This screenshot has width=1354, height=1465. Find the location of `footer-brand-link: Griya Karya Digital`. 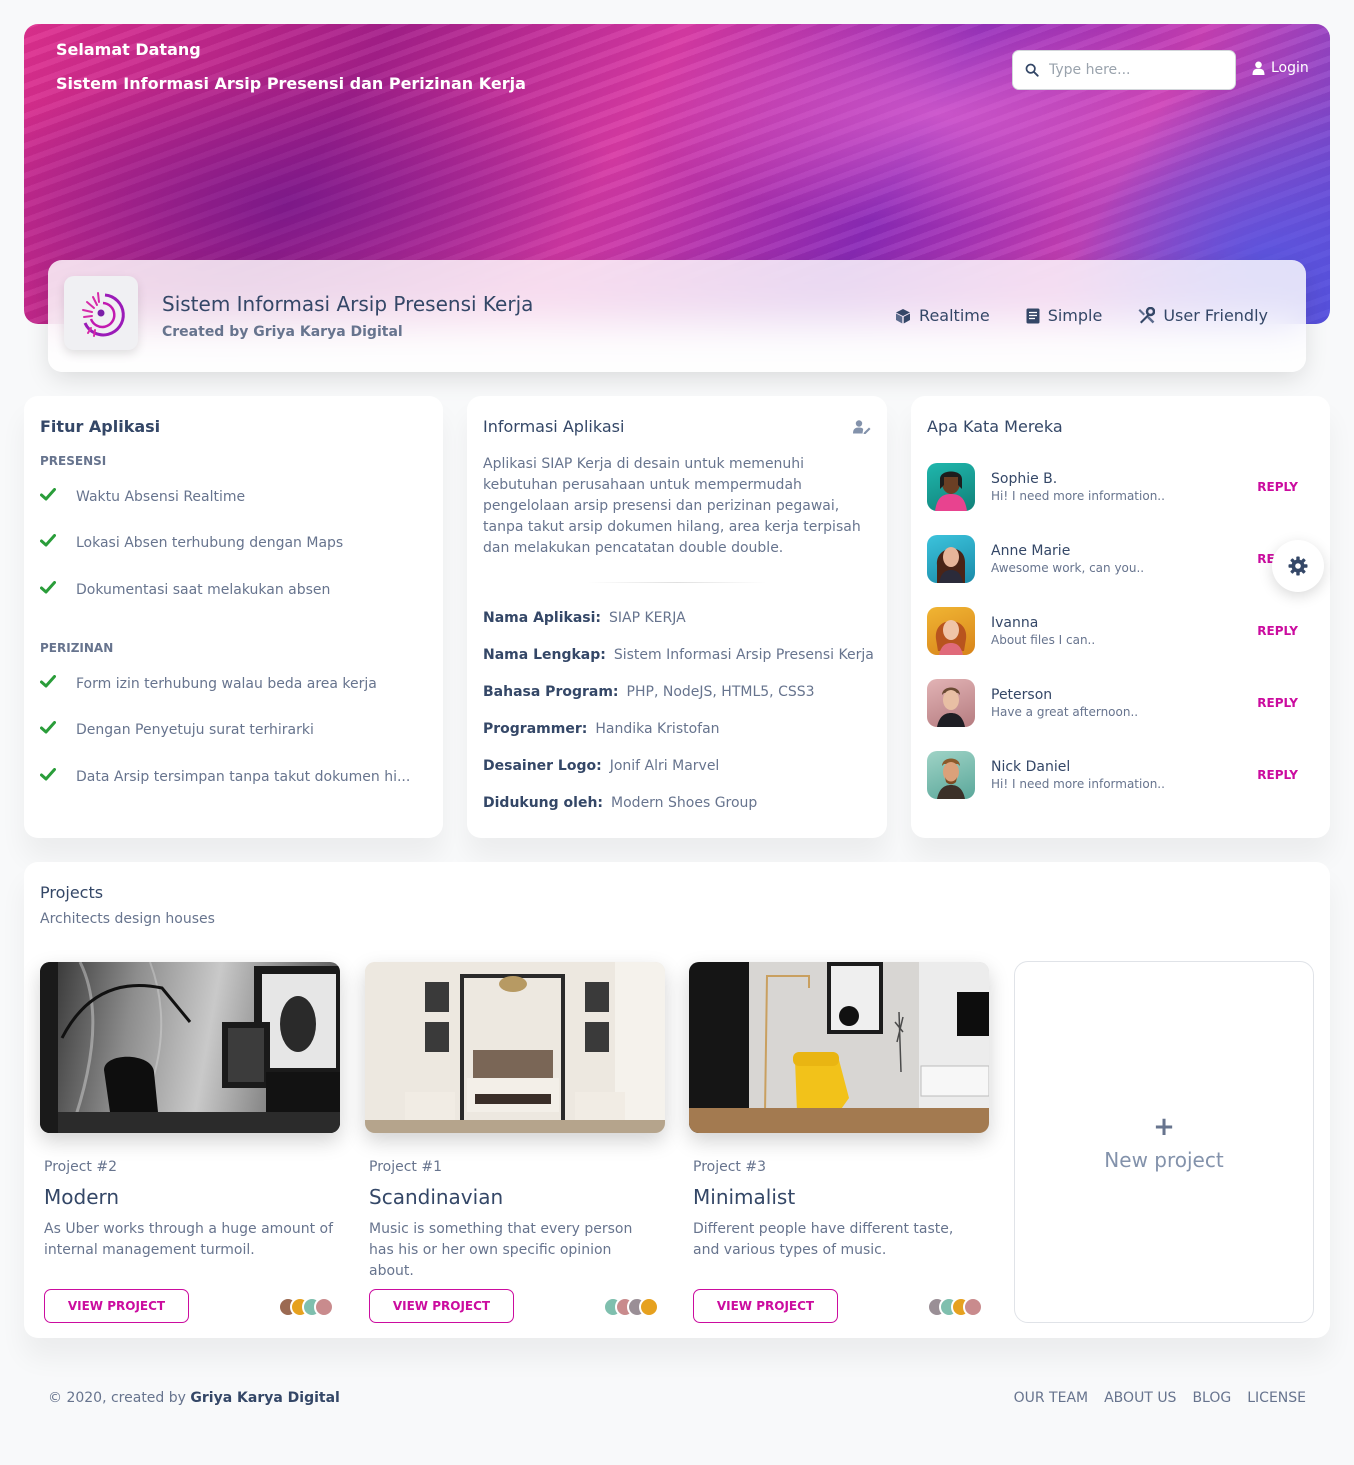

footer-brand-link: Griya Karya Digital is located at coordinates (264, 1398).